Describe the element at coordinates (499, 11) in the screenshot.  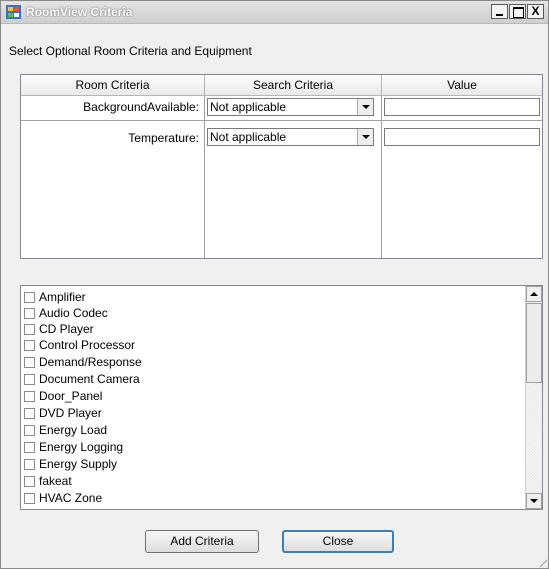
I see `minimize-button` at that location.